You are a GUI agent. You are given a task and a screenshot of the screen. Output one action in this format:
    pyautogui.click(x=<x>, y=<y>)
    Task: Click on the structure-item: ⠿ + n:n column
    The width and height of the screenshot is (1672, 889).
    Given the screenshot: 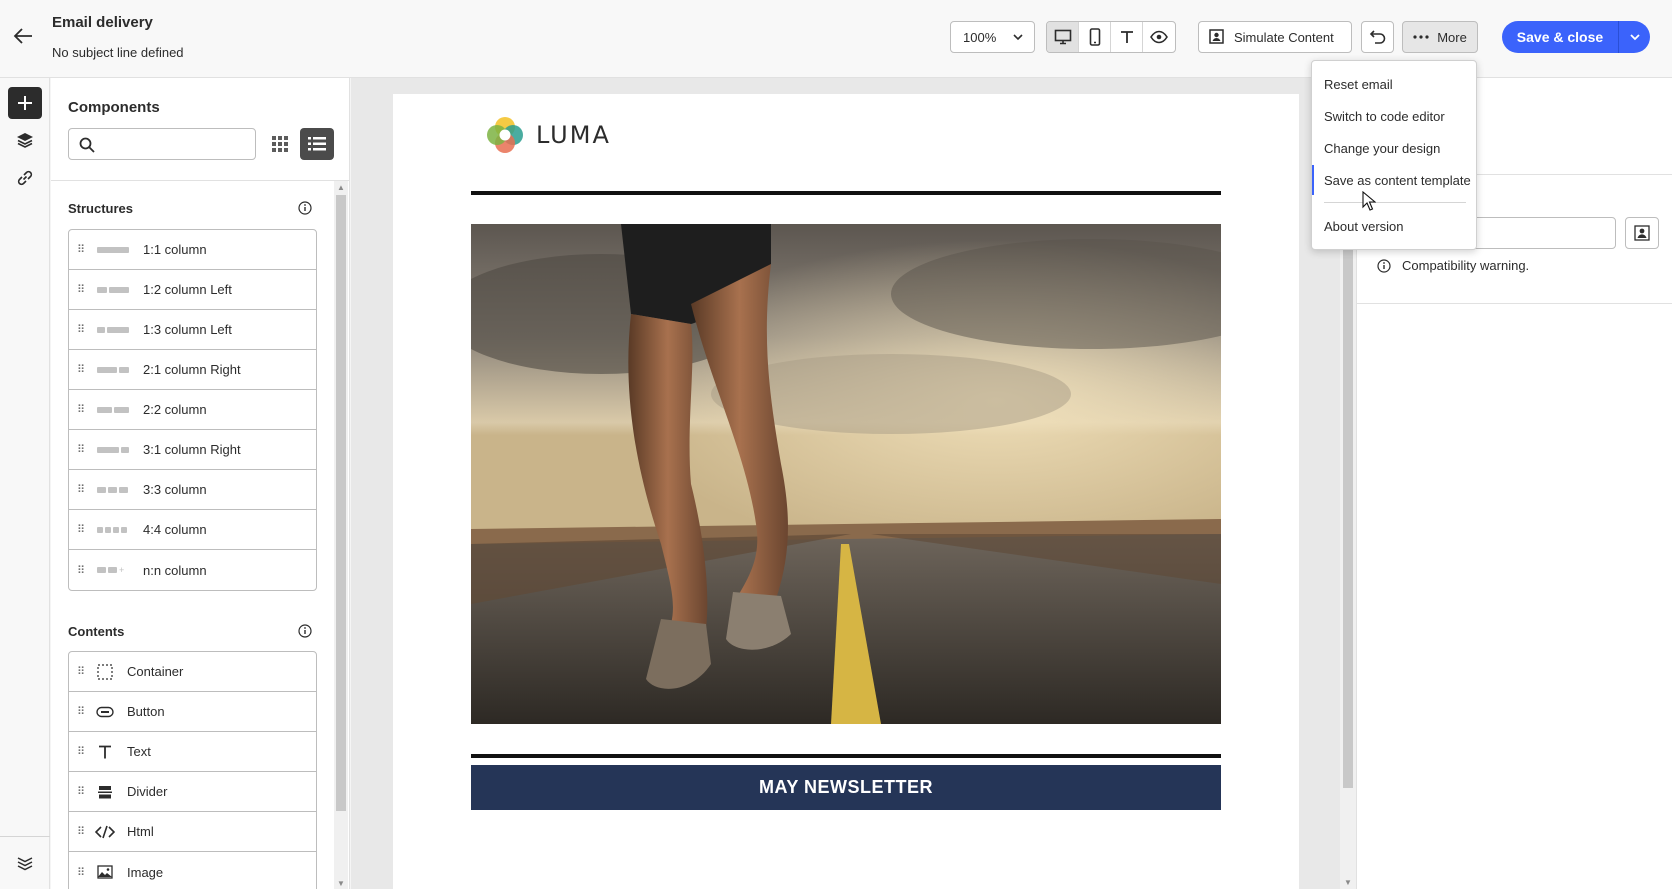 What is the action you would take?
    pyautogui.click(x=192, y=570)
    